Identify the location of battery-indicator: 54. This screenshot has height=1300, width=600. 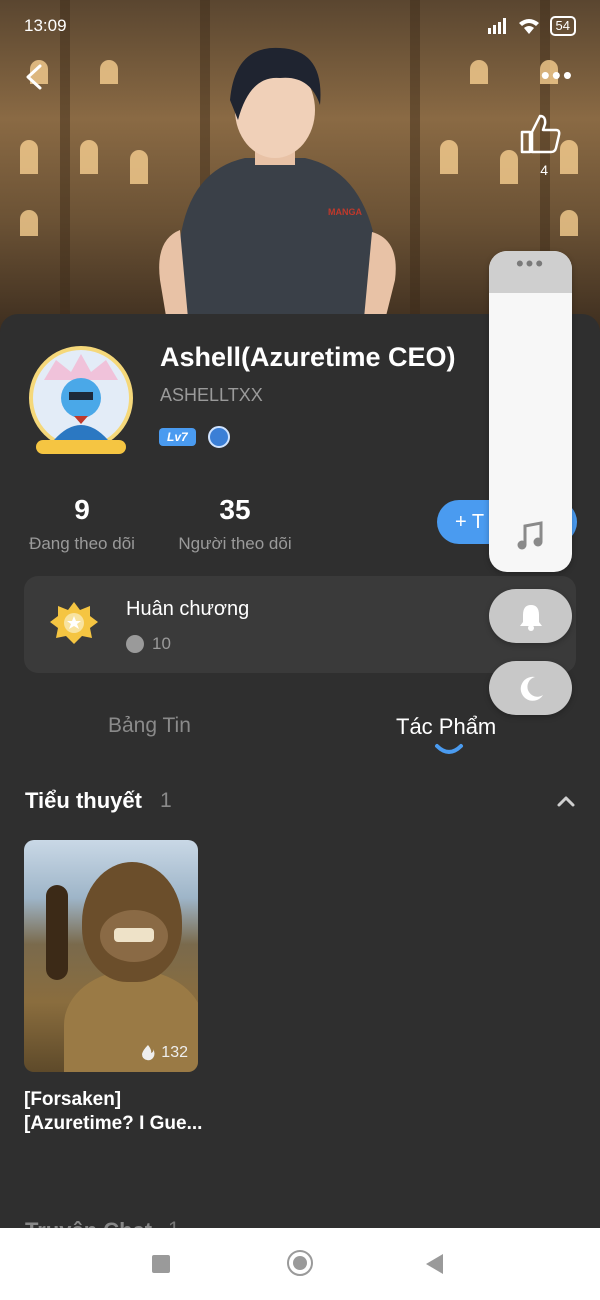
(562, 26).